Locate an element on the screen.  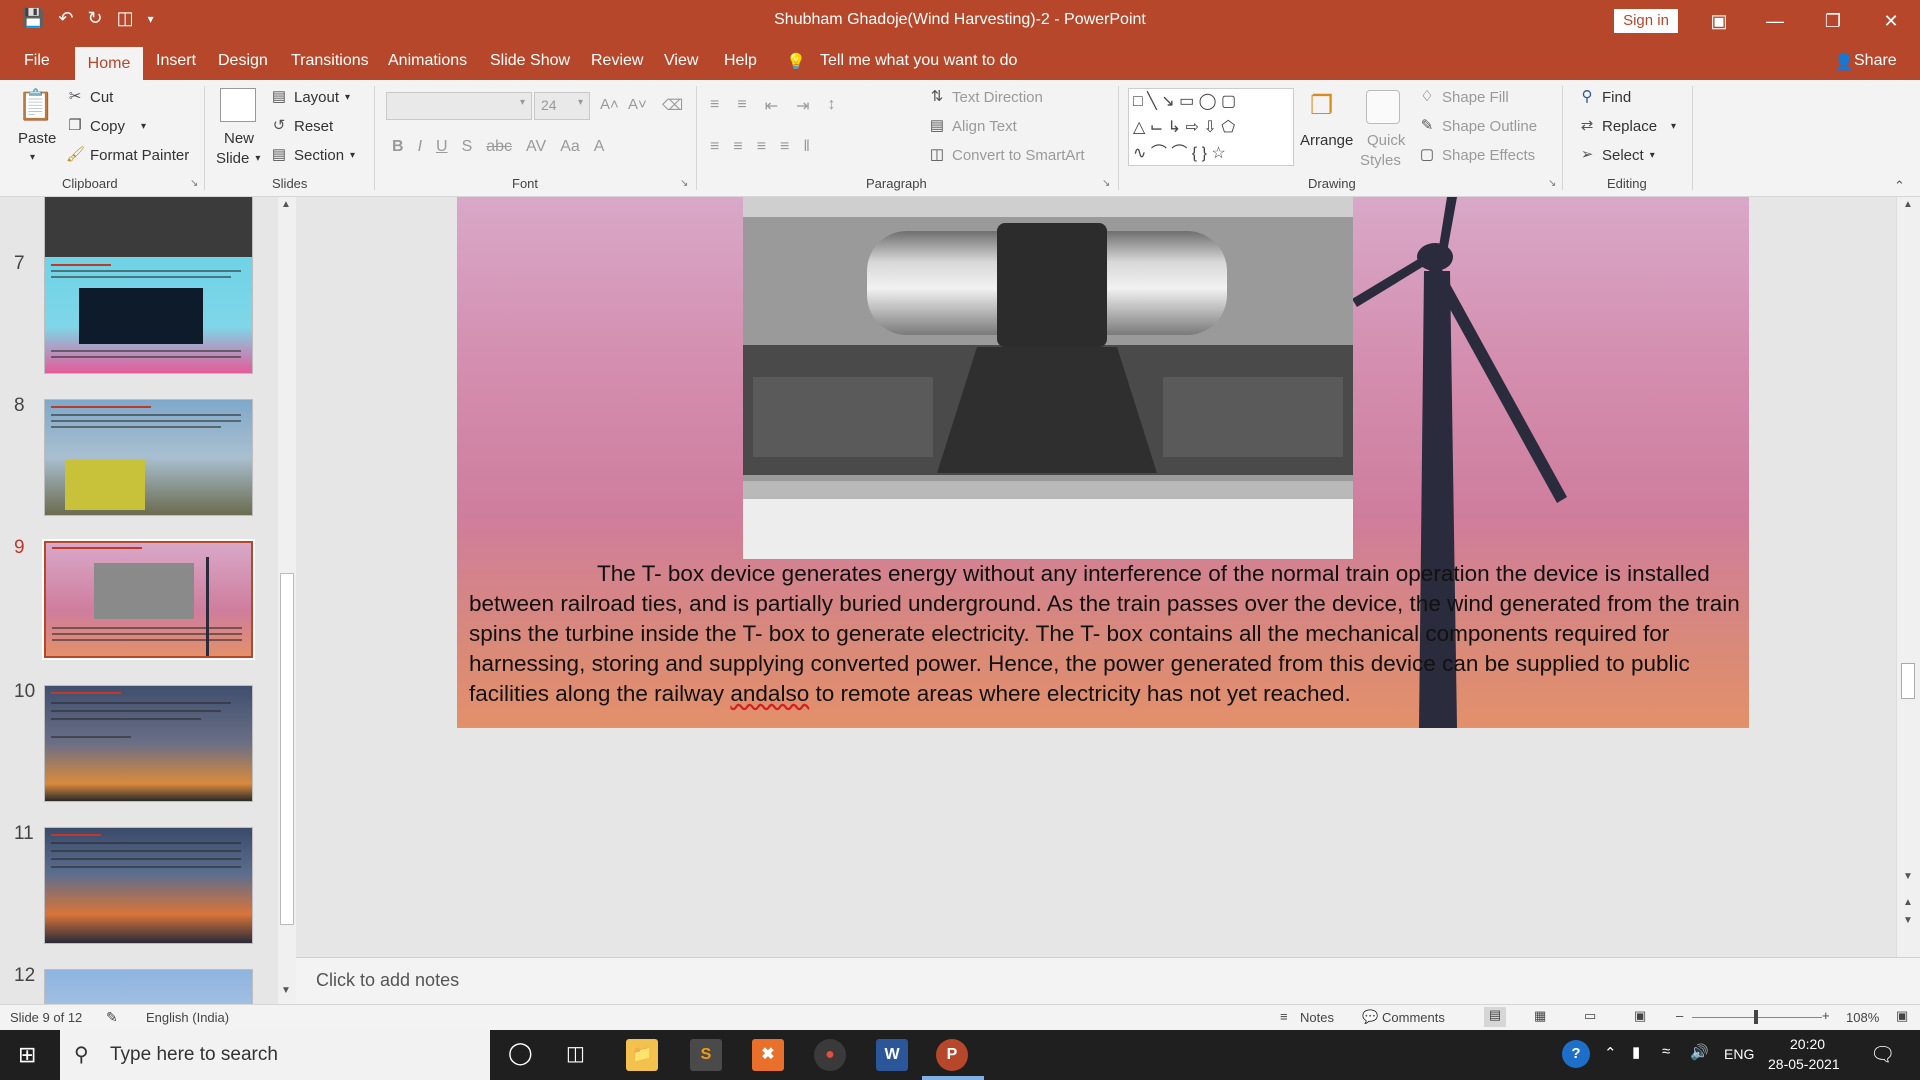
right-arrow-shape-icon: ⇨ is located at coordinates (1191, 127).